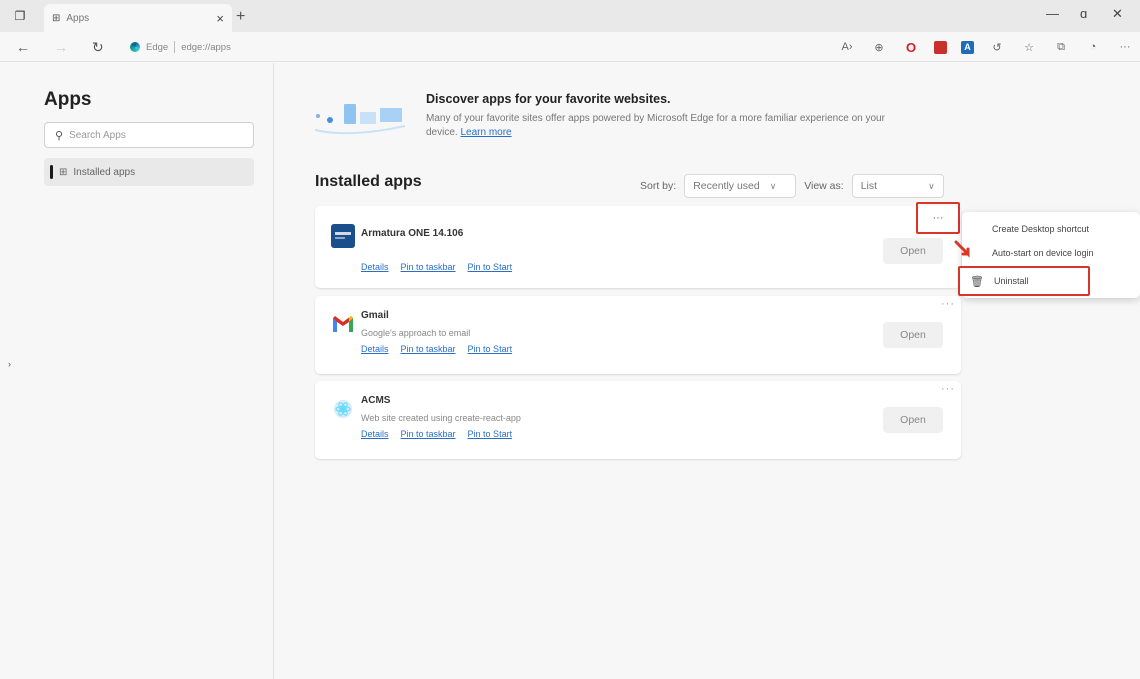 The width and height of the screenshot is (1140, 679). Describe the element at coordinates (869, 186) in the screenshot. I see `view-value: List` at that location.